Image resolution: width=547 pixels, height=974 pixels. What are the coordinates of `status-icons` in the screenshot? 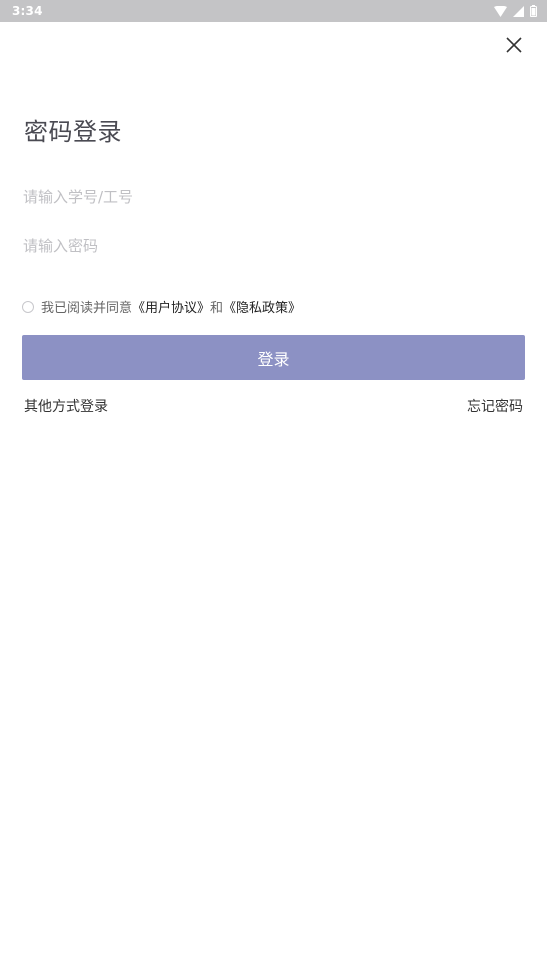 It's located at (515, 11).